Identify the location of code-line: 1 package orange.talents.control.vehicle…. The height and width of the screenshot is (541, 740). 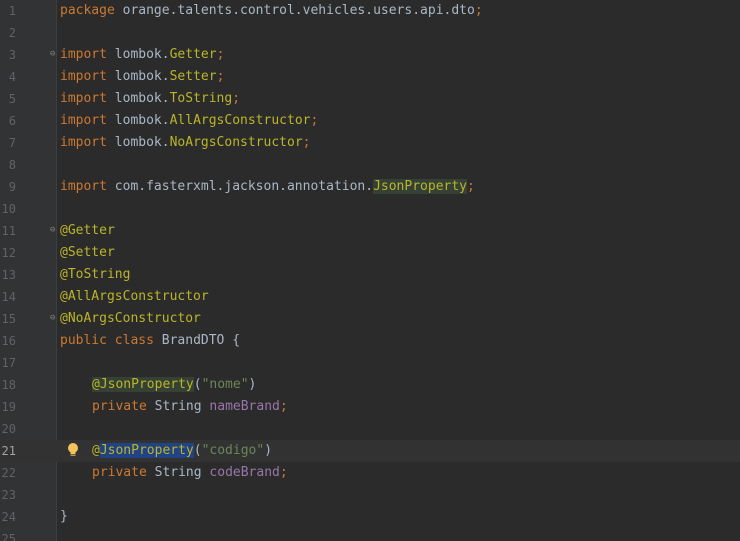
(370, 11).